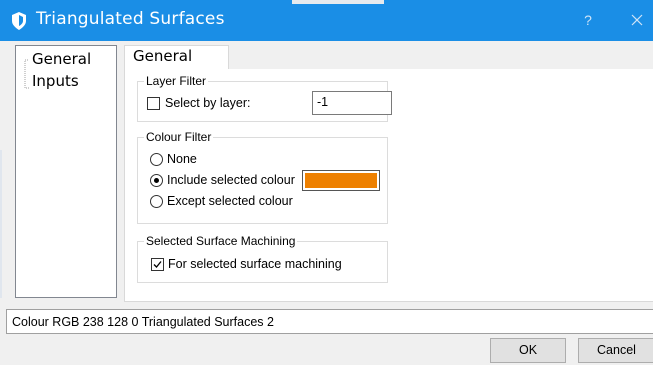 The image size is (653, 365). What do you see at coordinates (182, 159) in the screenshot?
I see `radio-none-label: None` at bounding box center [182, 159].